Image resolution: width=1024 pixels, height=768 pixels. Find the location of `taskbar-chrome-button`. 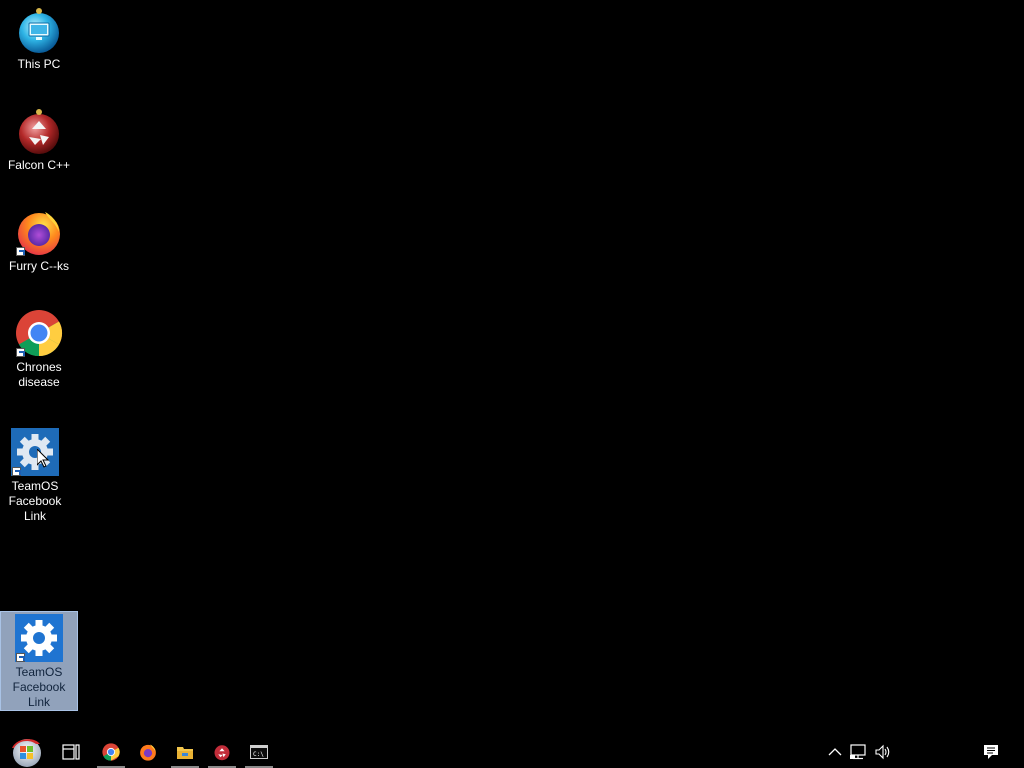

taskbar-chrome-button is located at coordinates (111, 752).